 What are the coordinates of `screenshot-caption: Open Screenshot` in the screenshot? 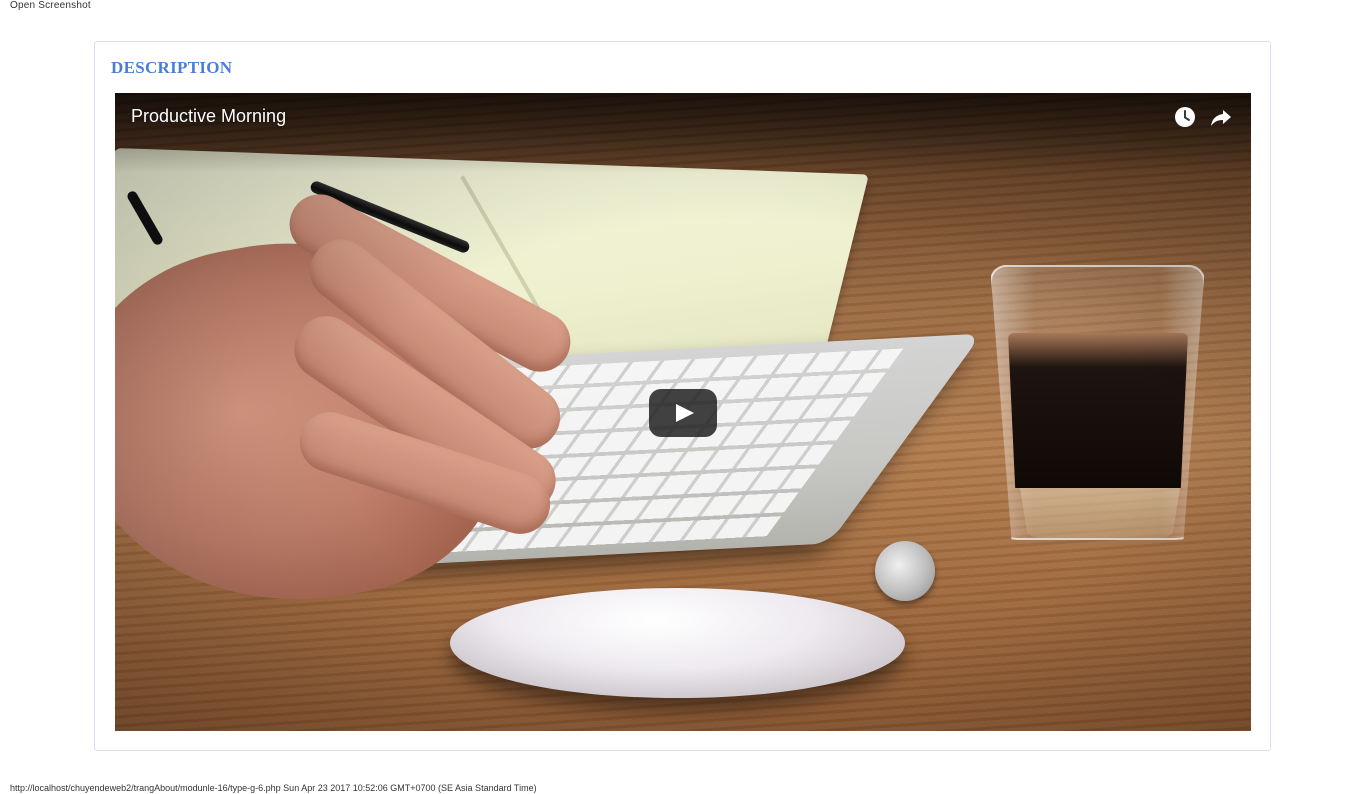 It's located at (50, 5).